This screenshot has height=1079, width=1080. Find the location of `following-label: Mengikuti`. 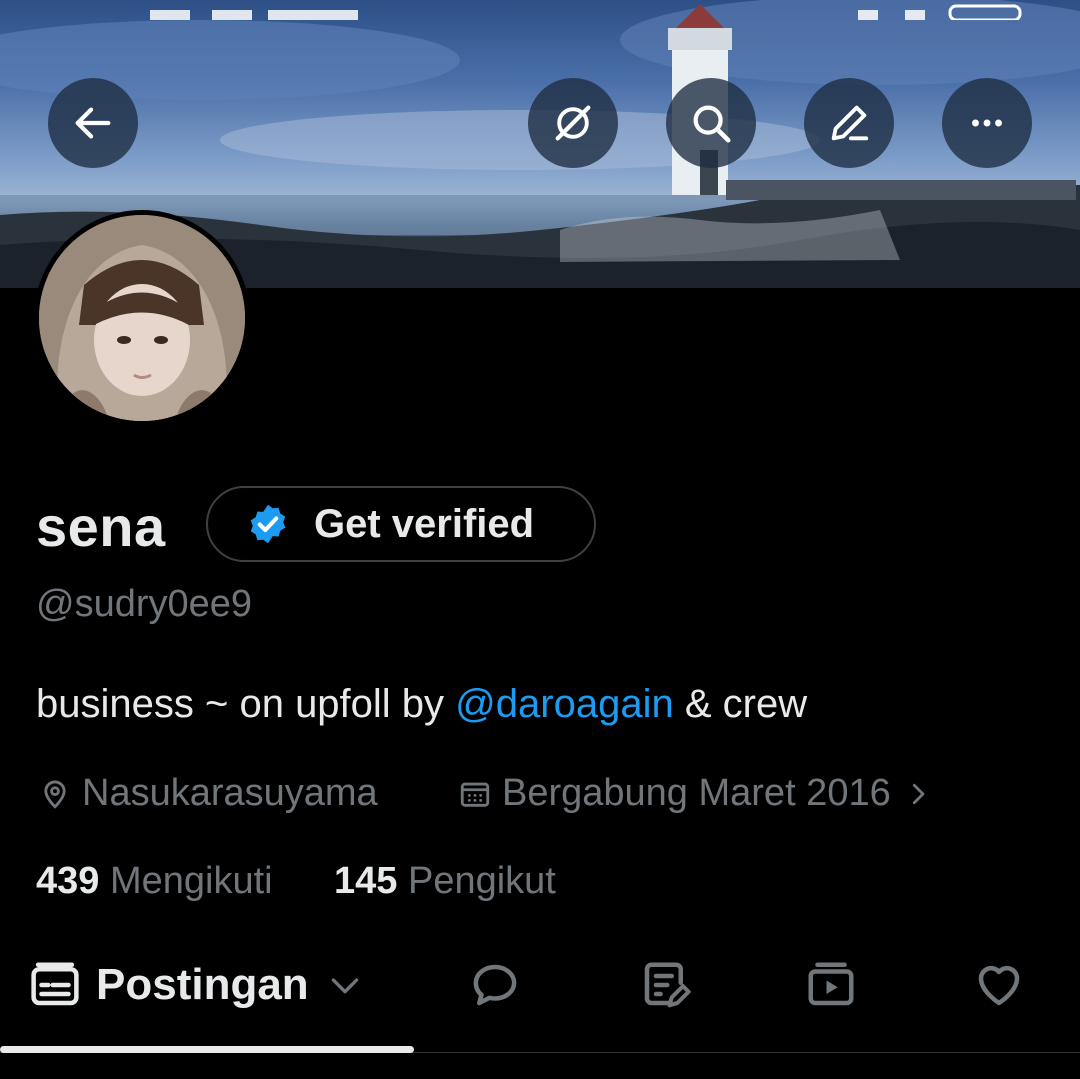

following-label: Mengikuti is located at coordinates (191, 881).